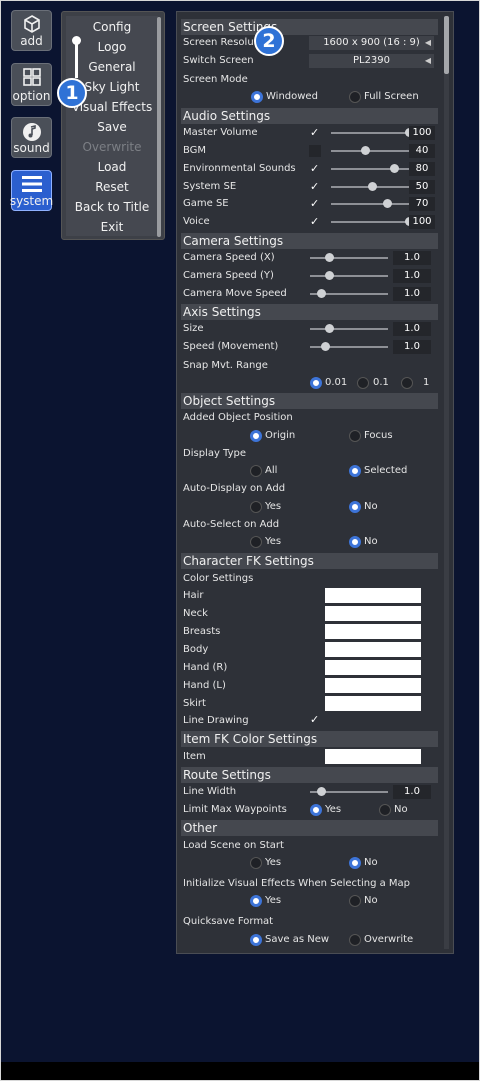 This screenshot has width=480, height=1081. Describe the element at coordinates (355, 863) in the screenshot. I see `load-scene-no-radio` at that location.